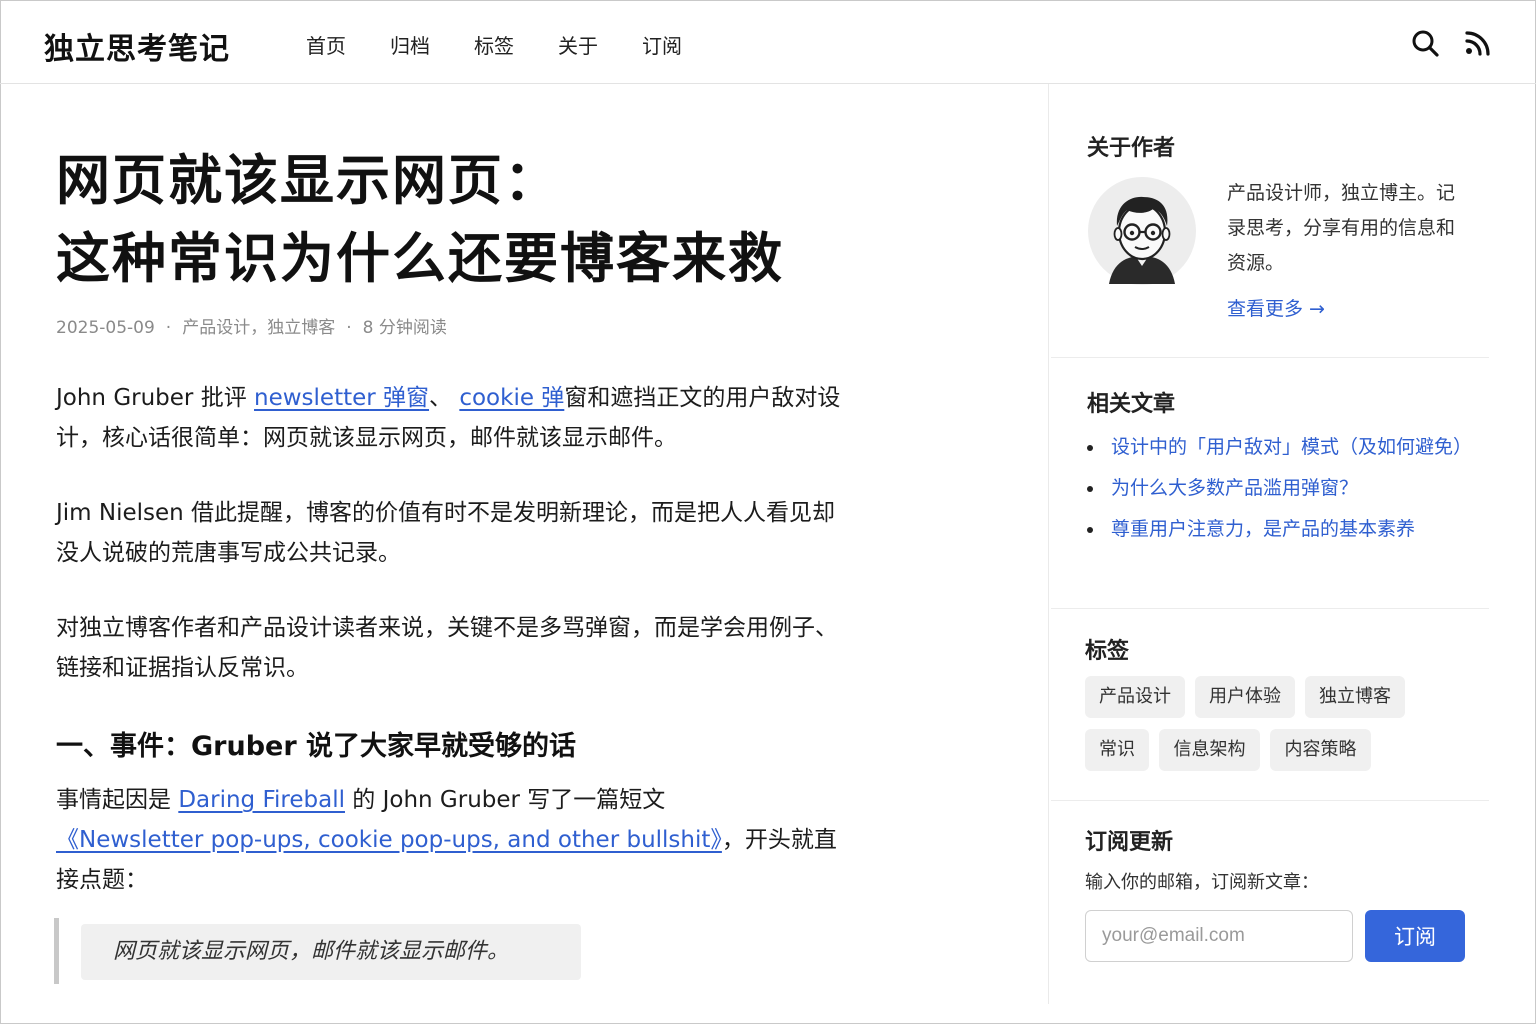 This screenshot has height=1024, width=1536. Describe the element at coordinates (1320, 750) in the screenshot. I see `tag-chip: 内容策略` at that location.